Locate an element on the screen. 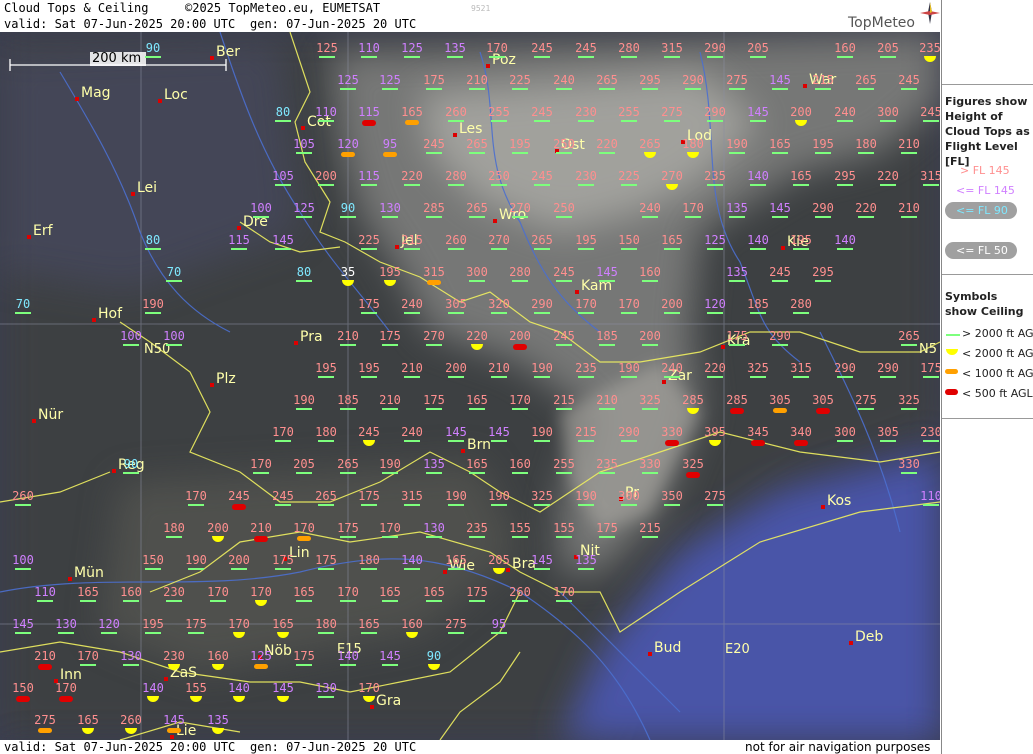  flight-level-label: 135 is located at coordinates (434, 464).